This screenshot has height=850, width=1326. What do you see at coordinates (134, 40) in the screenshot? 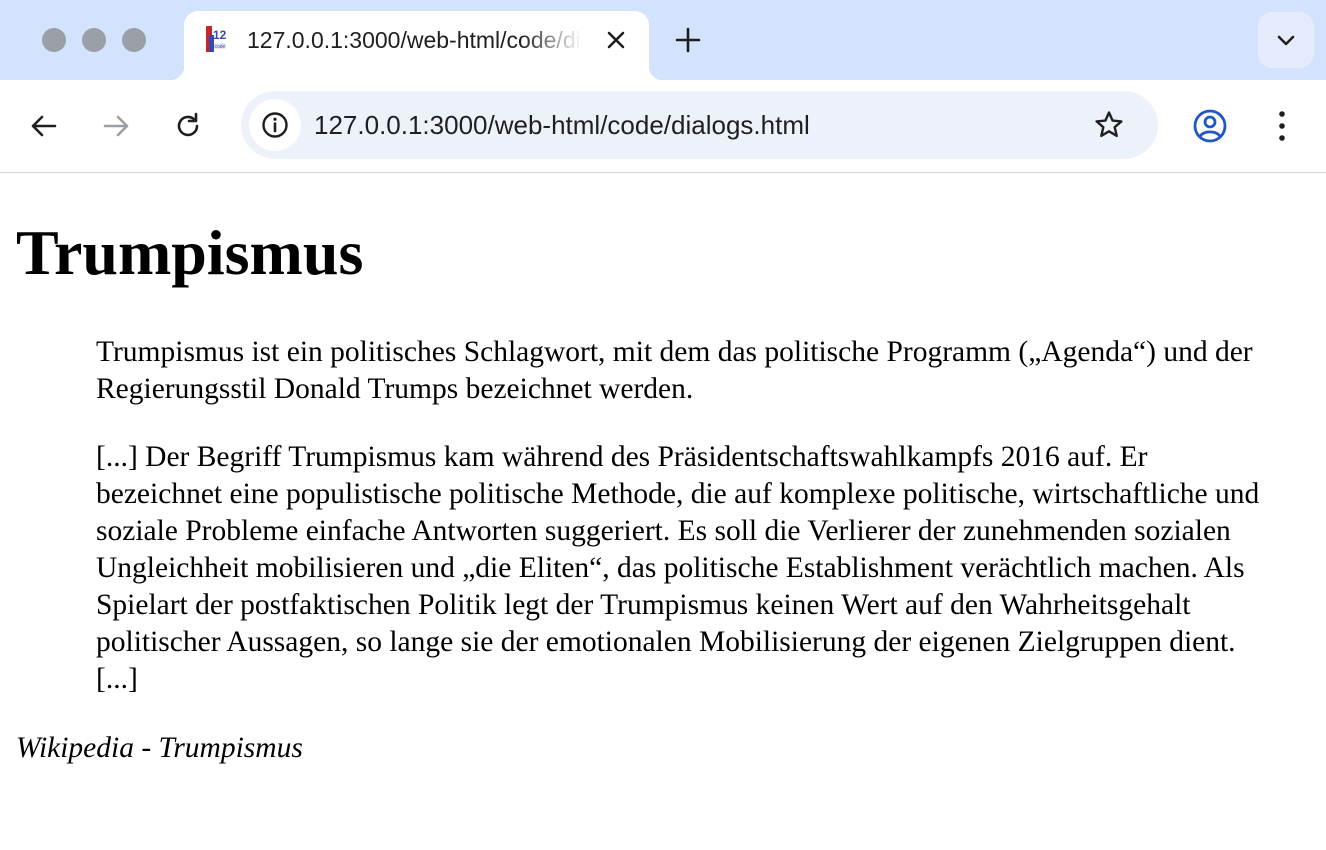
I see `window-zoom-dot` at bounding box center [134, 40].